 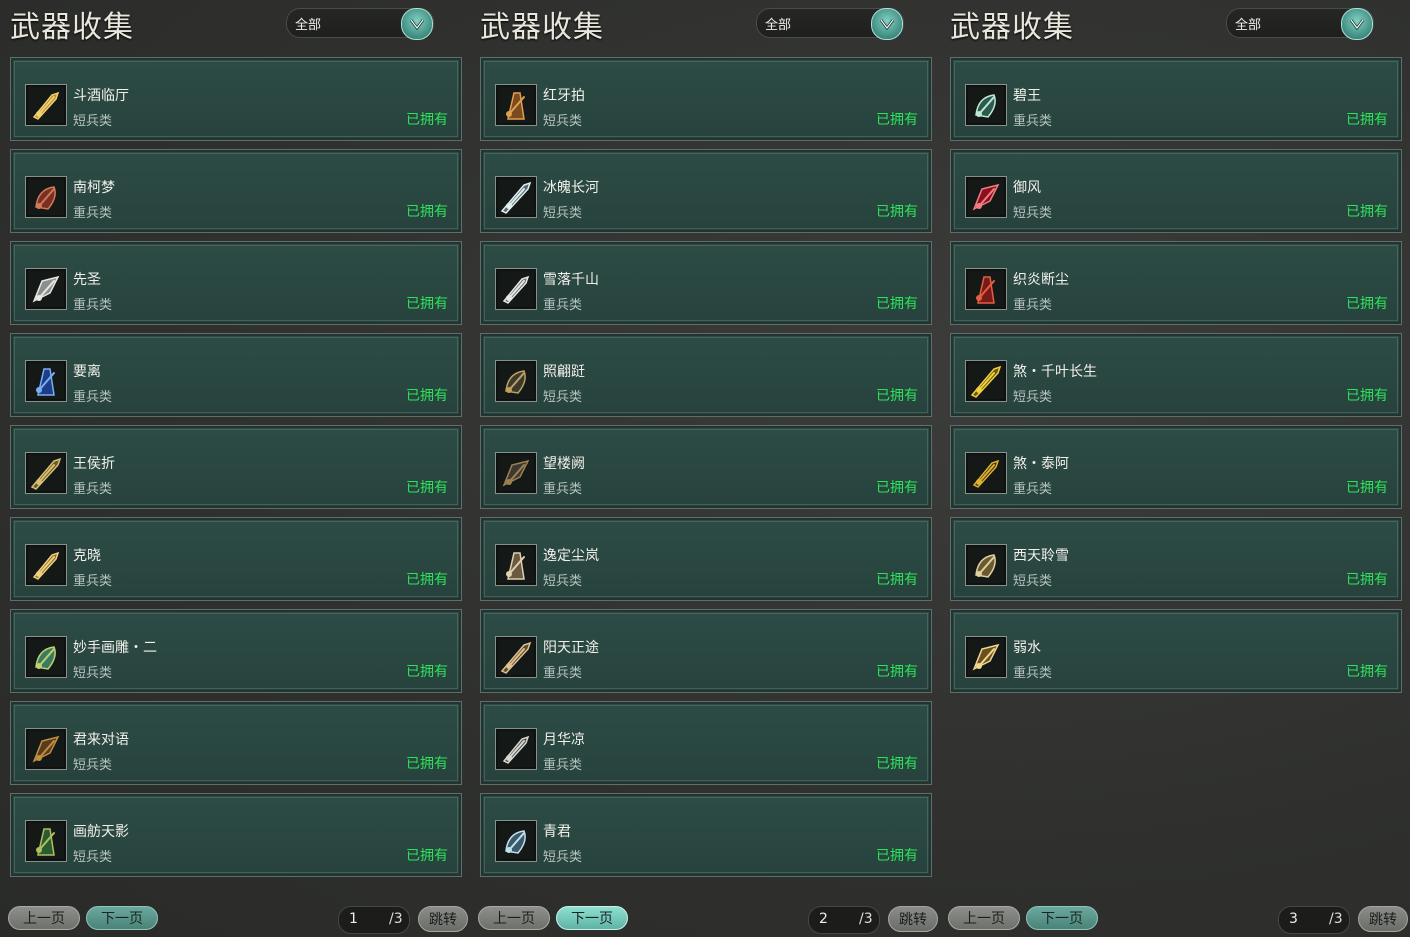 I want to click on weapon-card: 碧王 重兵类 已拥有, so click(x=1176, y=99).